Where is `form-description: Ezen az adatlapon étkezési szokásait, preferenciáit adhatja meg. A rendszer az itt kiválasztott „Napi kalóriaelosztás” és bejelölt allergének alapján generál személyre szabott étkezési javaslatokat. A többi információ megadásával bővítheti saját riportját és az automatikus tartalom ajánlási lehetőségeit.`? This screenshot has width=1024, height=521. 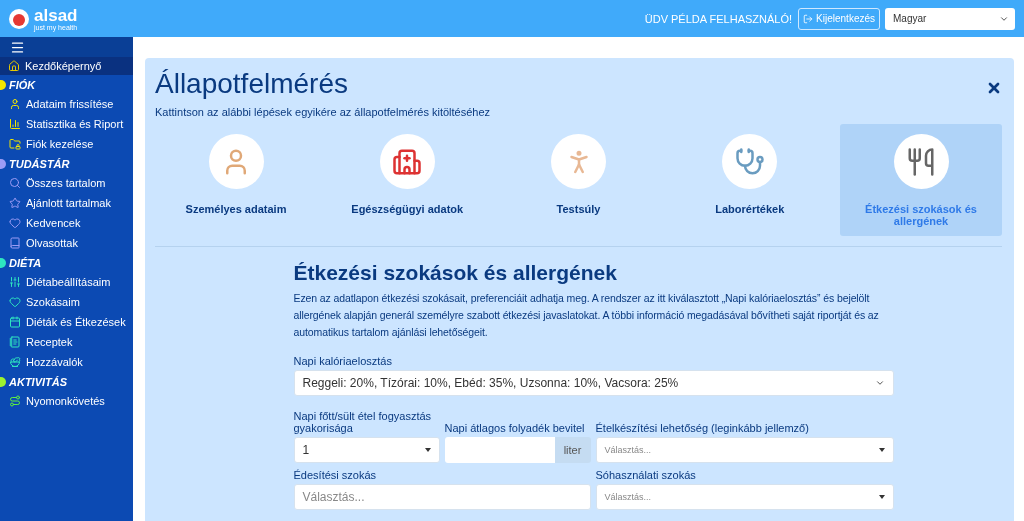 form-description: Ezen az adatlapon étkezési szokásait, preferenciáit adhatja meg. A rendszer az itt kiválasztott „Napi kalóriaelosztás” és bejelölt allergének alapján generál személyre szabott étkezési javaslatokat. A többi információ megadásával bővítheti saját riportját és az automatikus tartalom ajánlási lehetőségeit. is located at coordinates (586, 315).